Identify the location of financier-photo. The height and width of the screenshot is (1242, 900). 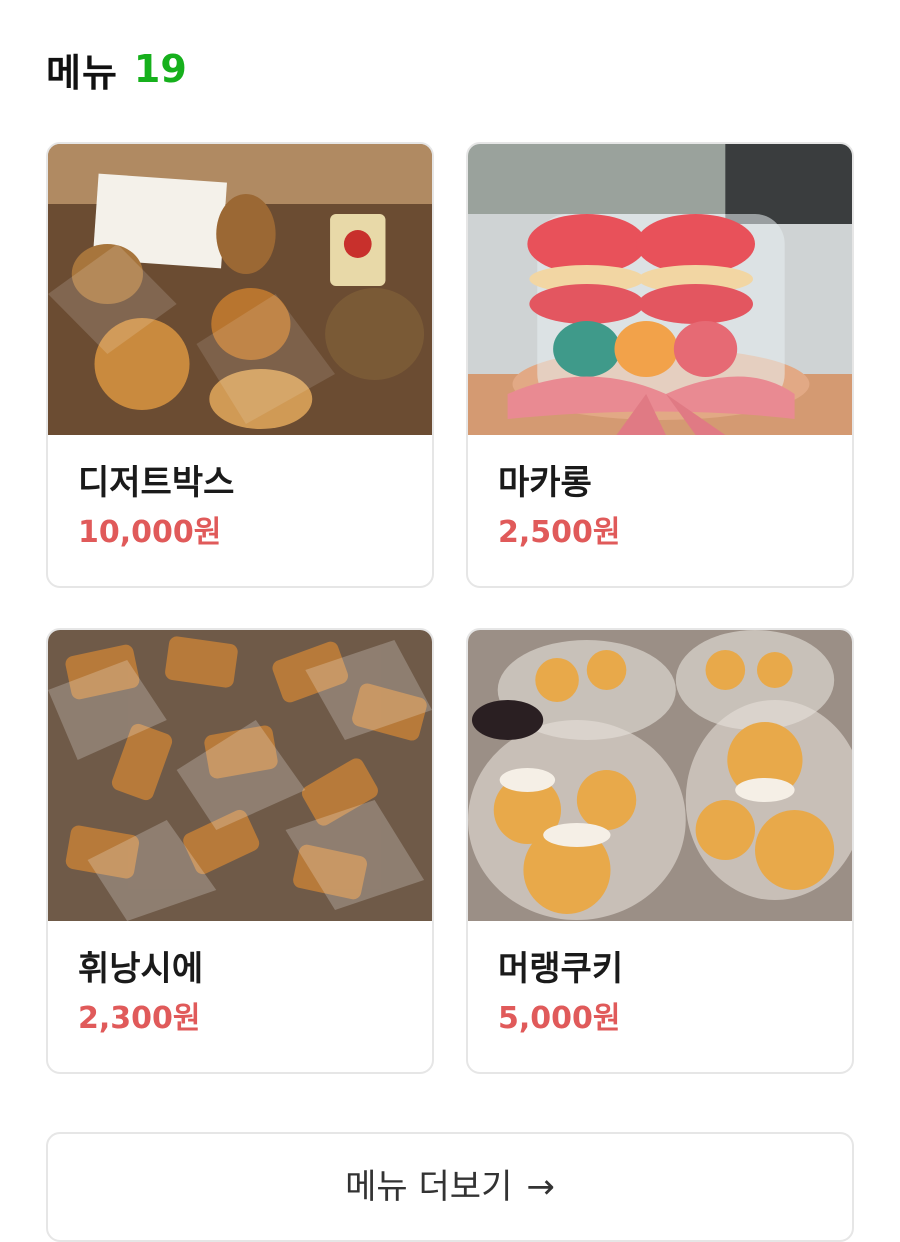
(240, 775).